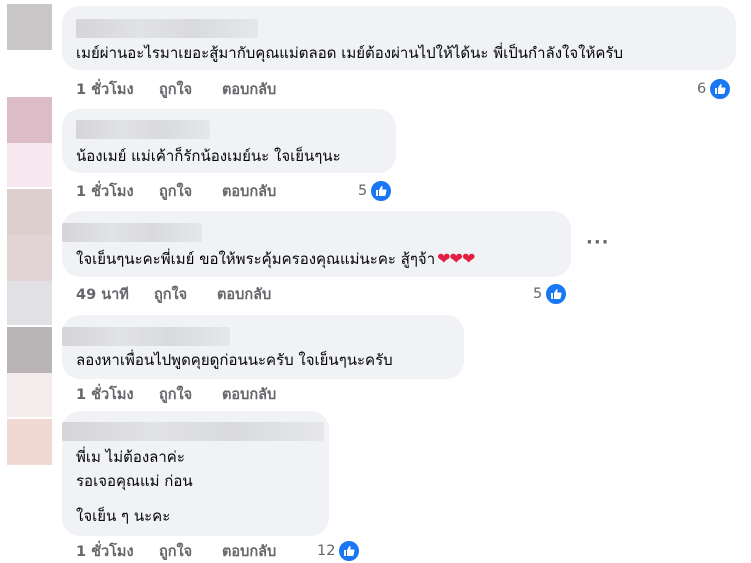 Image resolution: width=751 pixels, height=563 pixels. I want to click on comment-actions: 49 นาที ถูกใจ ตอบกลับ, so click(226, 295).